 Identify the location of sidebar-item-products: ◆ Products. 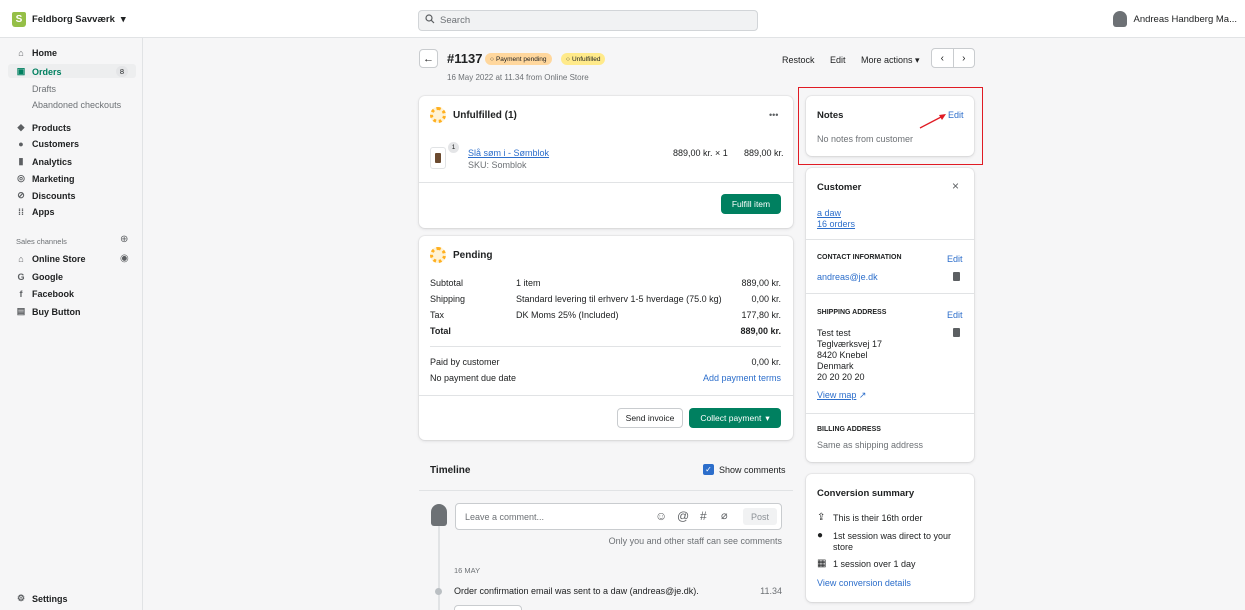
(43, 127).